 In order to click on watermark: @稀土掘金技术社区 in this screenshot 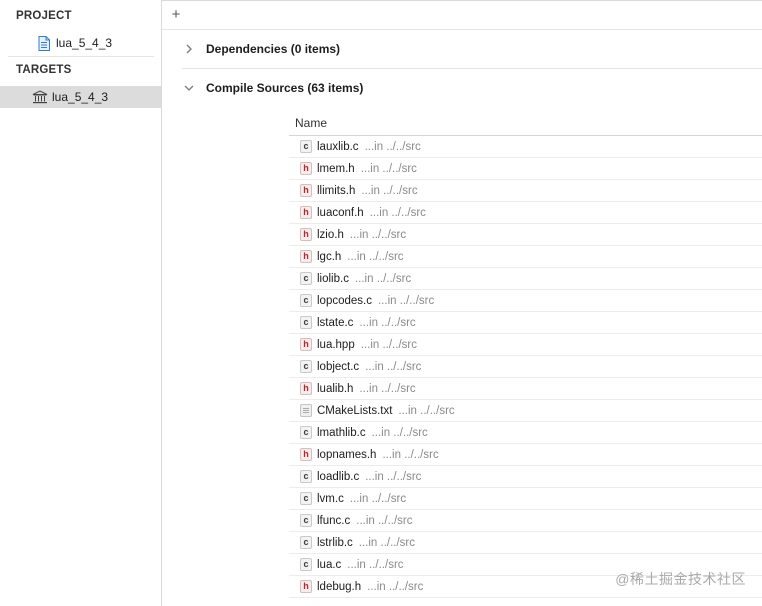, I will do `click(680, 579)`.